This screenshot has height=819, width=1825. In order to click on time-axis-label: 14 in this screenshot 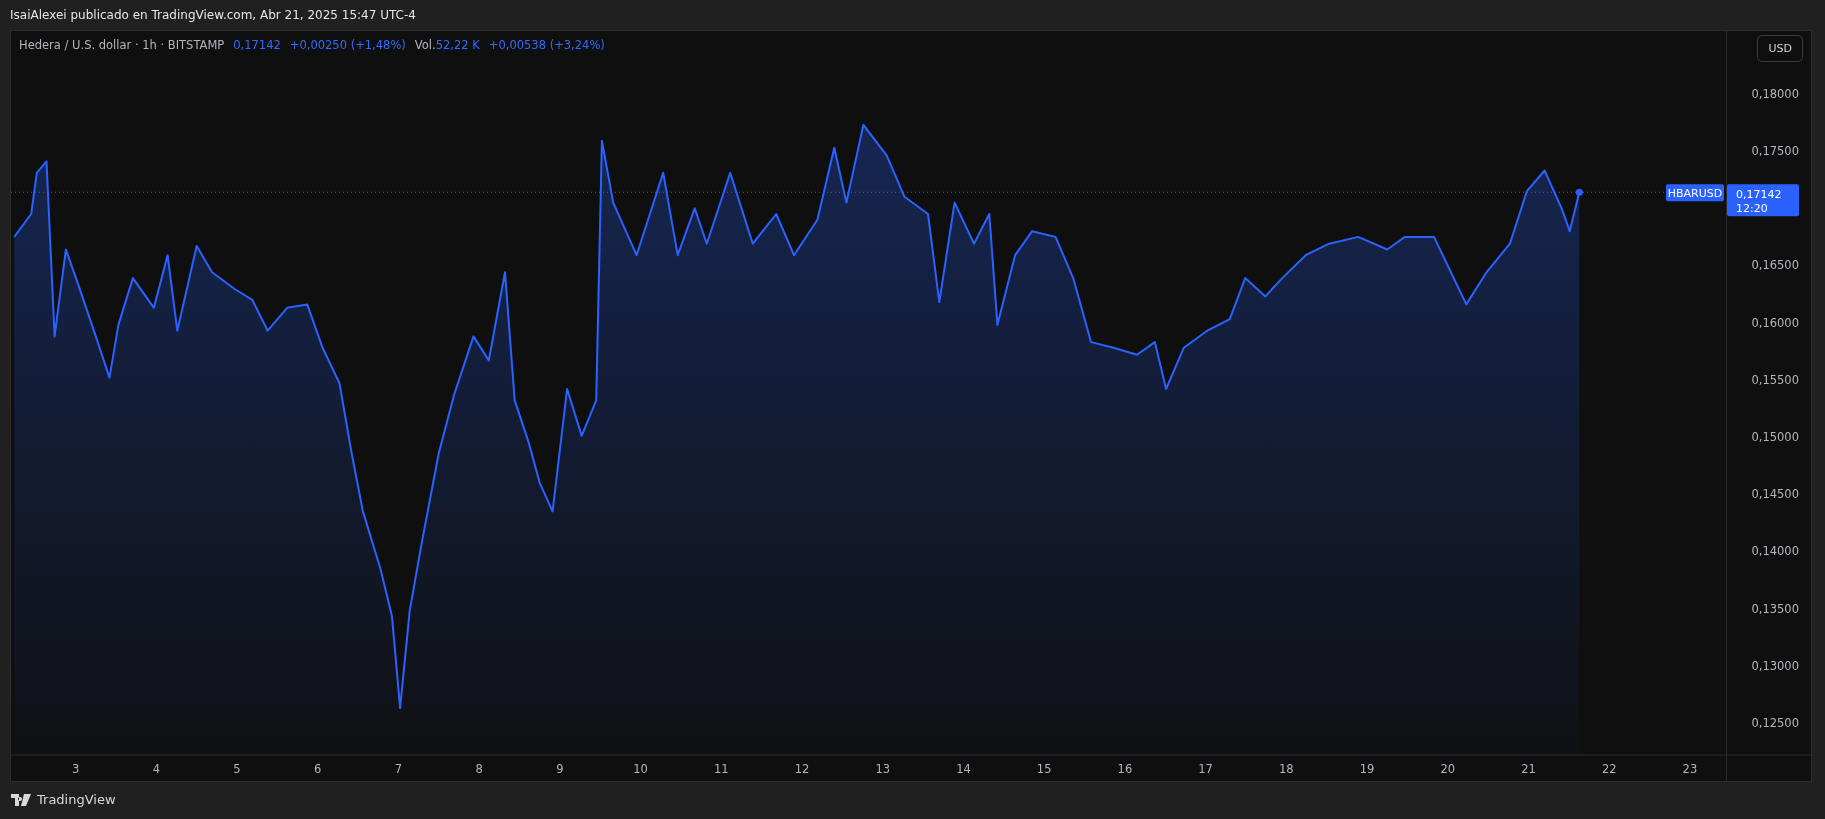, I will do `click(963, 769)`.